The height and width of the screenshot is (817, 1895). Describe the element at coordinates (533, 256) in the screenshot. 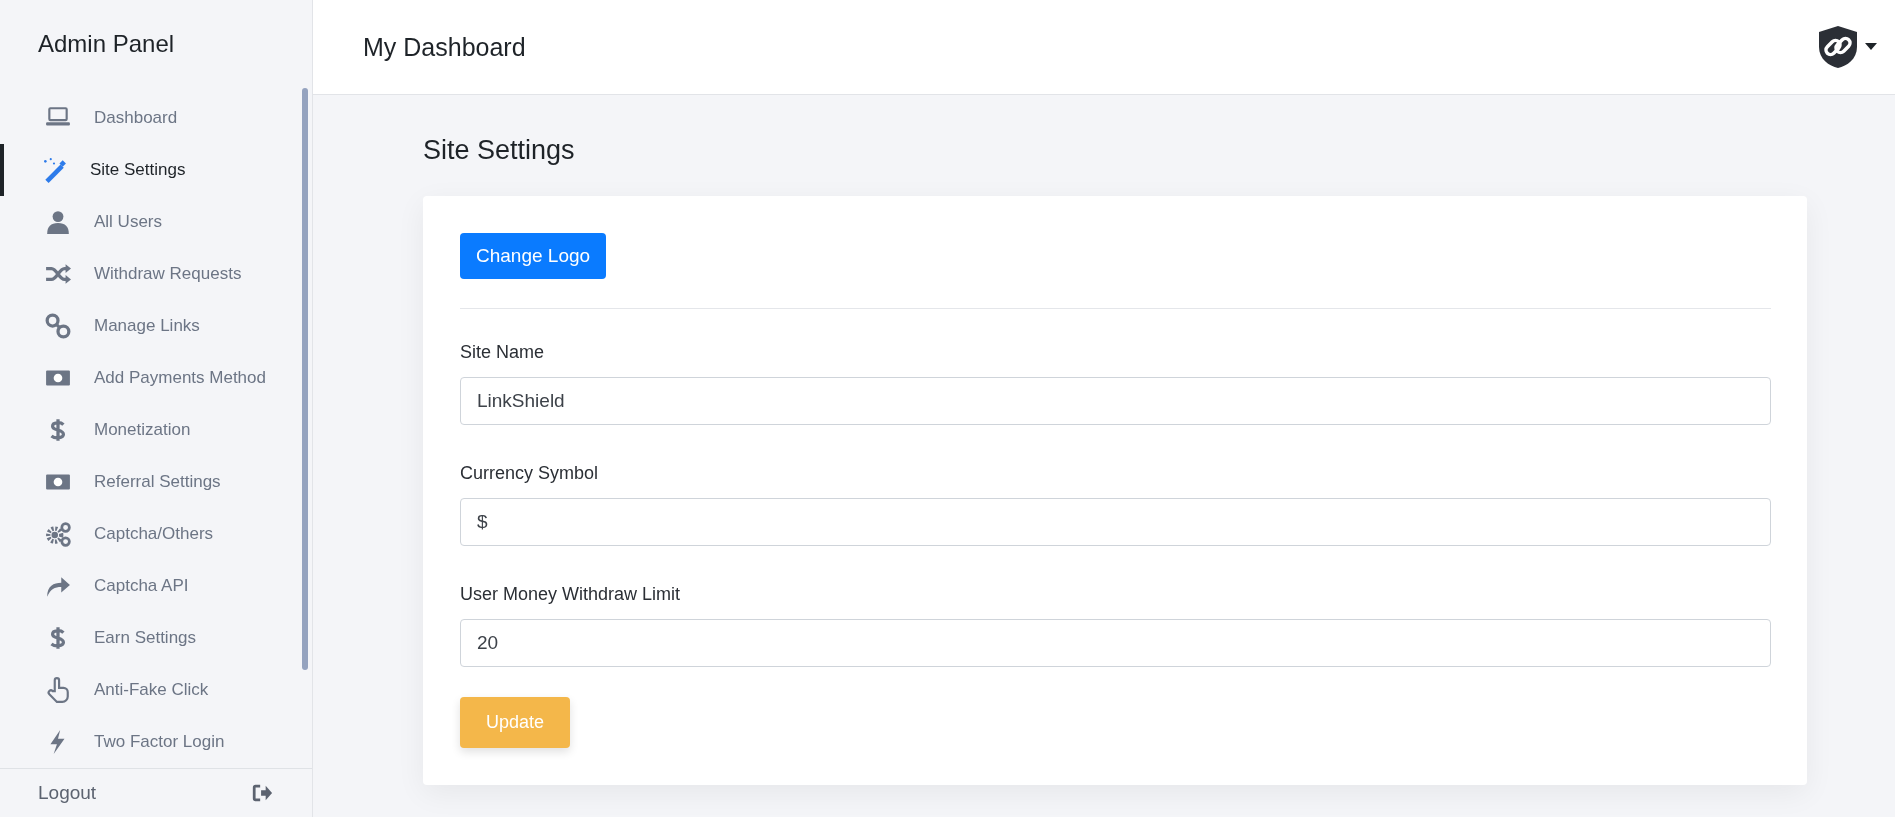

I see `change-logo-button: Change Logo` at that location.